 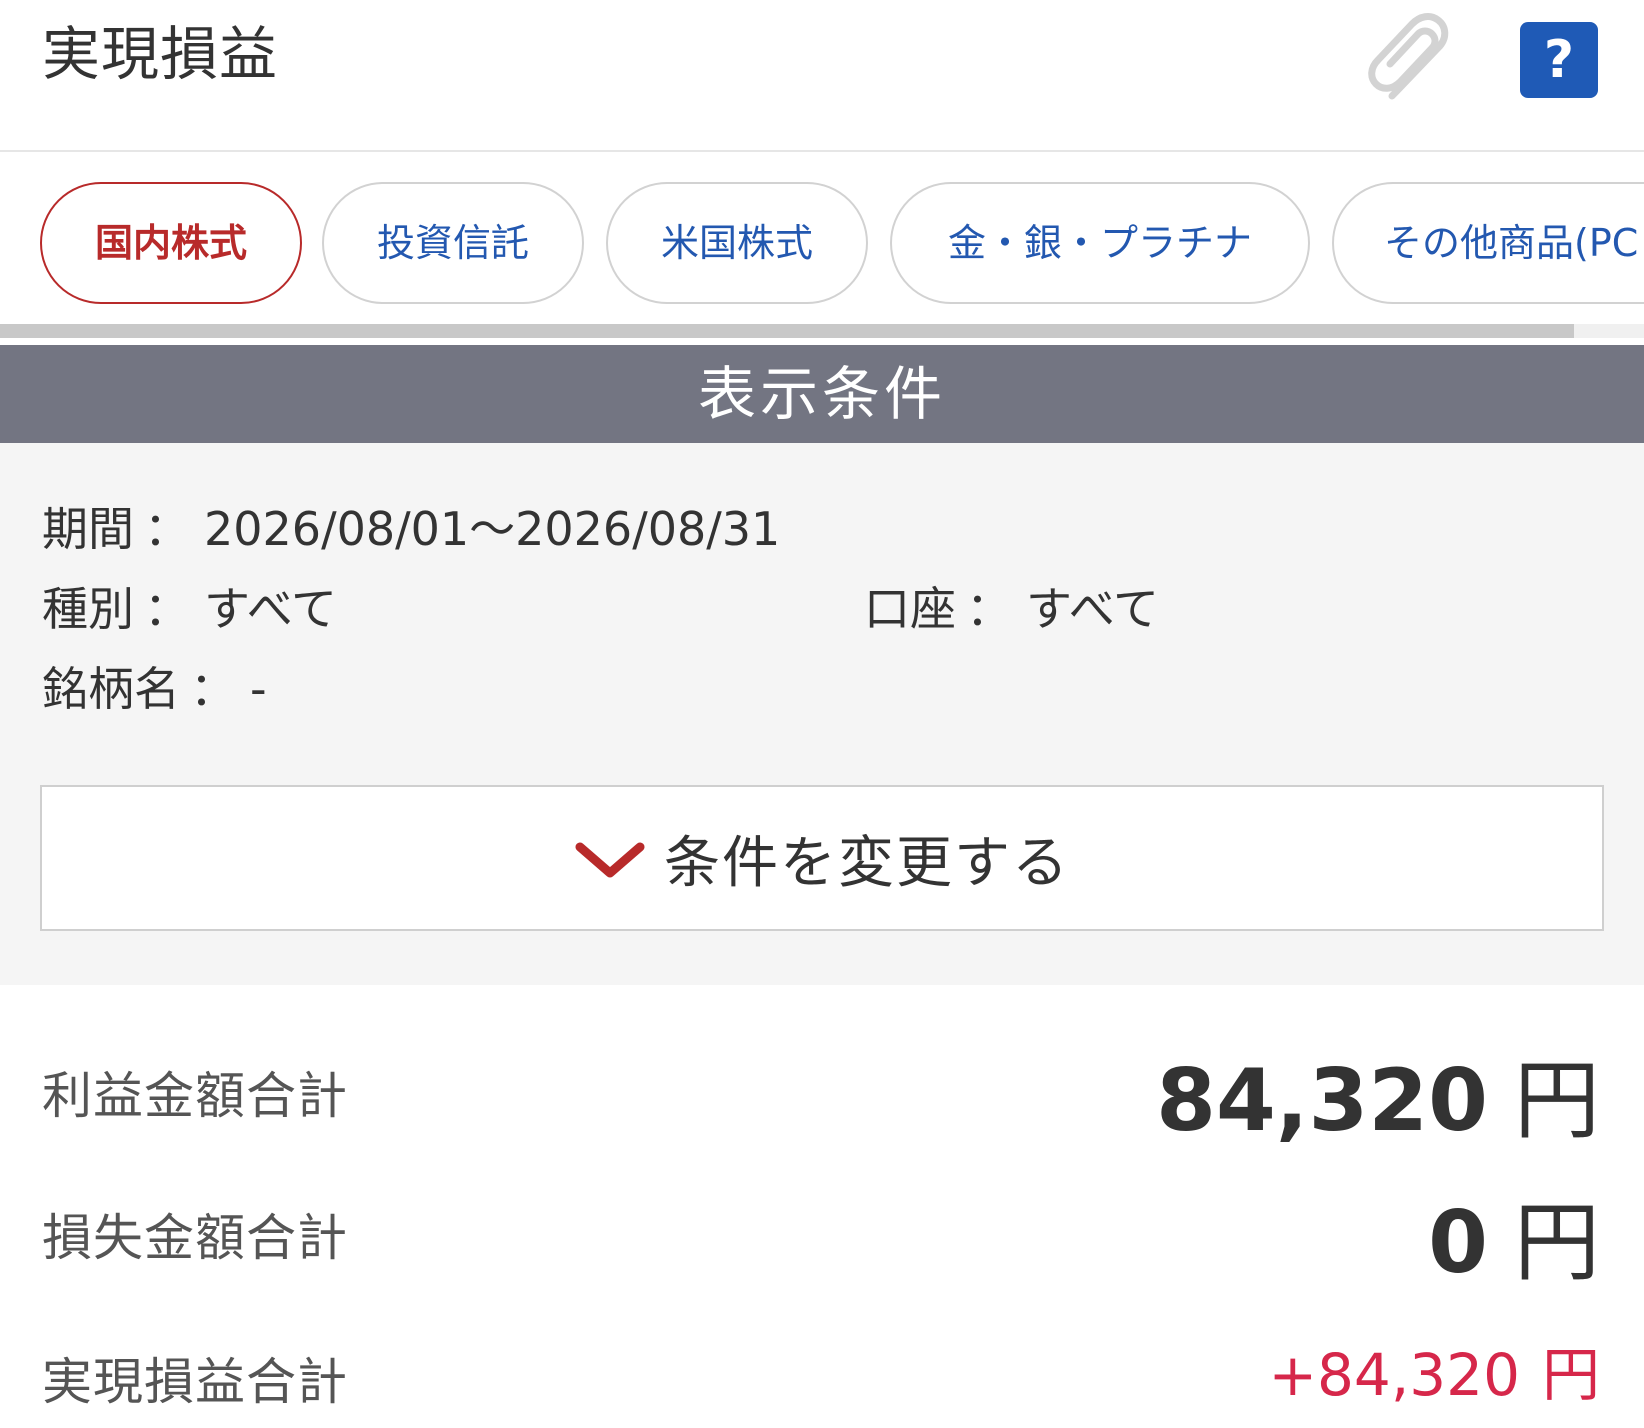 What do you see at coordinates (171, 243) in the screenshot?
I see `tab-domestic-stocks: 国内株式` at bounding box center [171, 243].